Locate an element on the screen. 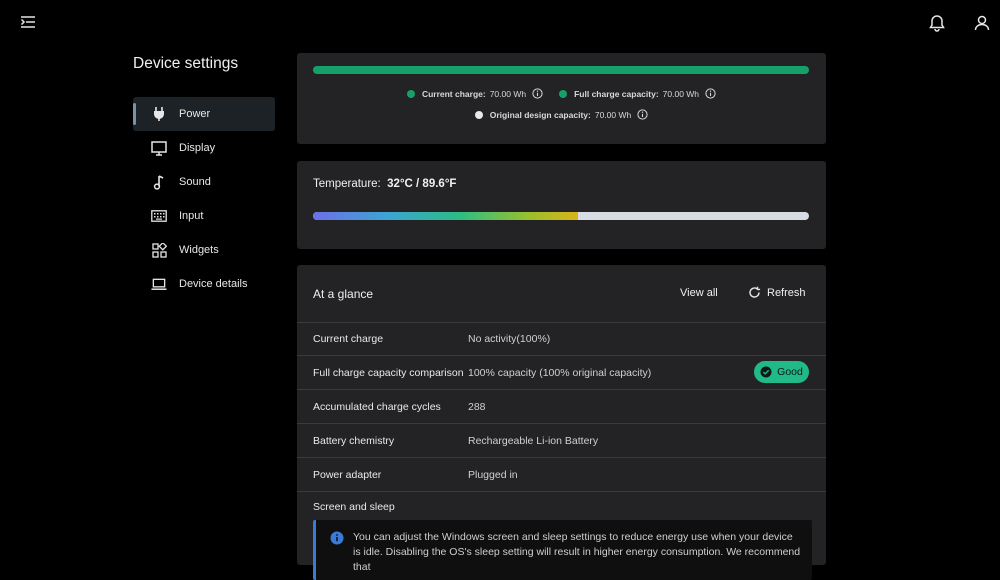  legend-full-capacity: Full charge capacity: 70.00 Wh is located at coordinates (637, 93).